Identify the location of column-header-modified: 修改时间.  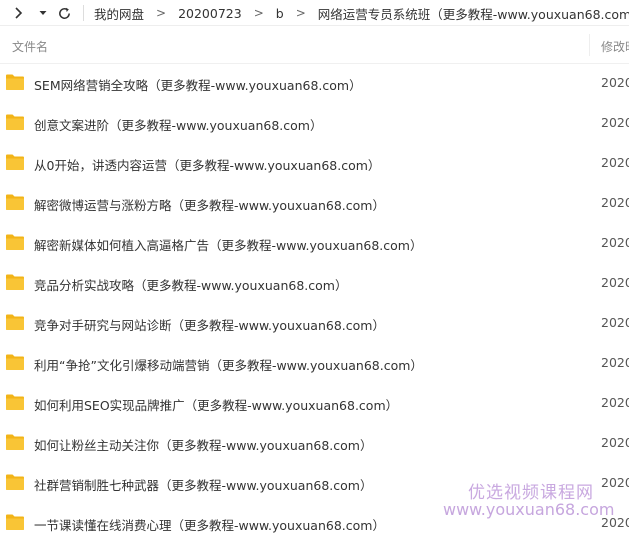
(615, 46).